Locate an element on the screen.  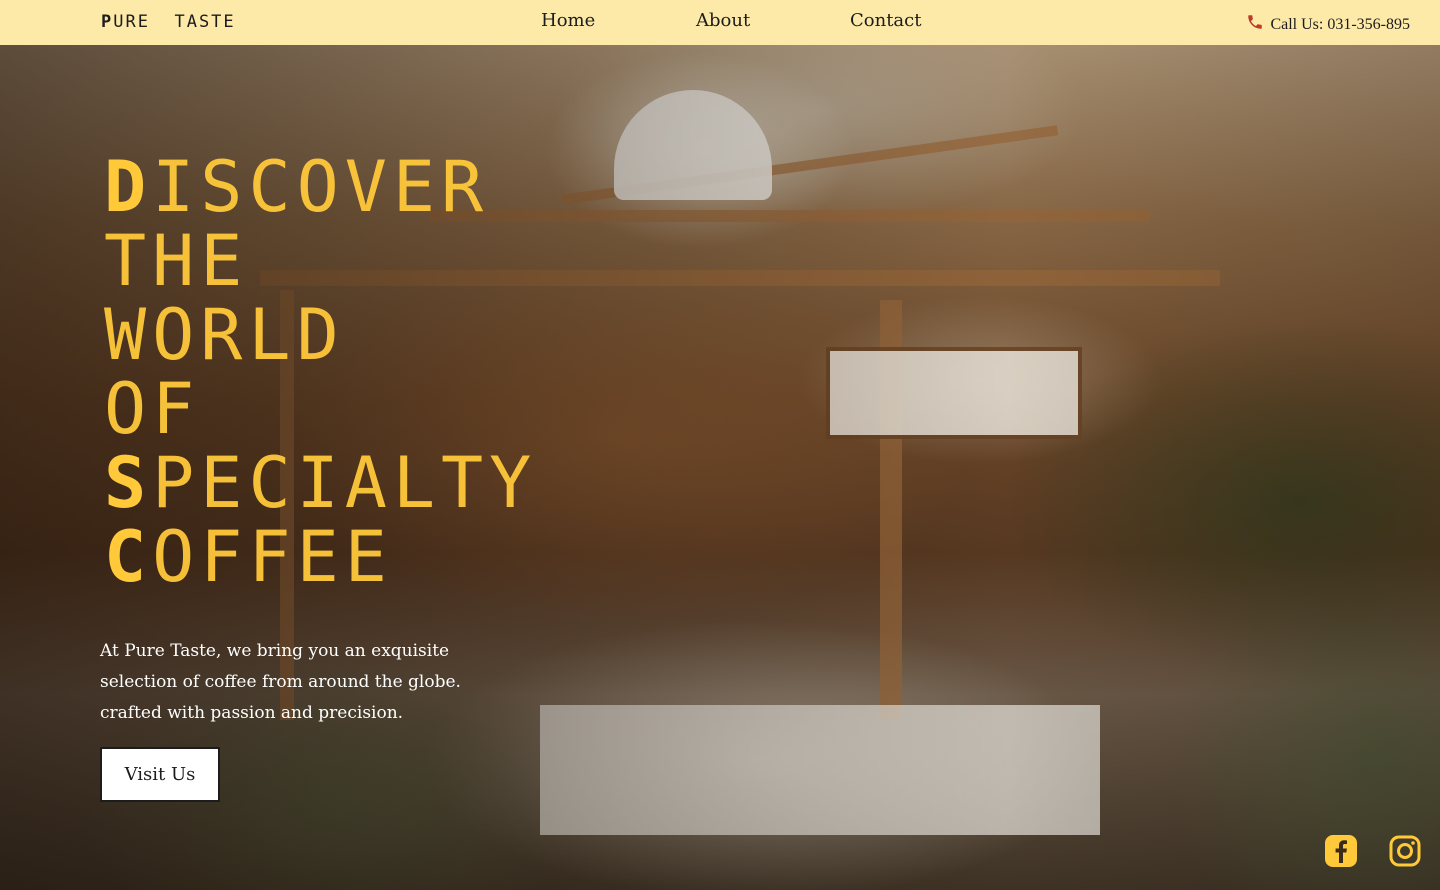
call-us-link: Call Us: 031-356-895 is located at coordinates (1328, 24).